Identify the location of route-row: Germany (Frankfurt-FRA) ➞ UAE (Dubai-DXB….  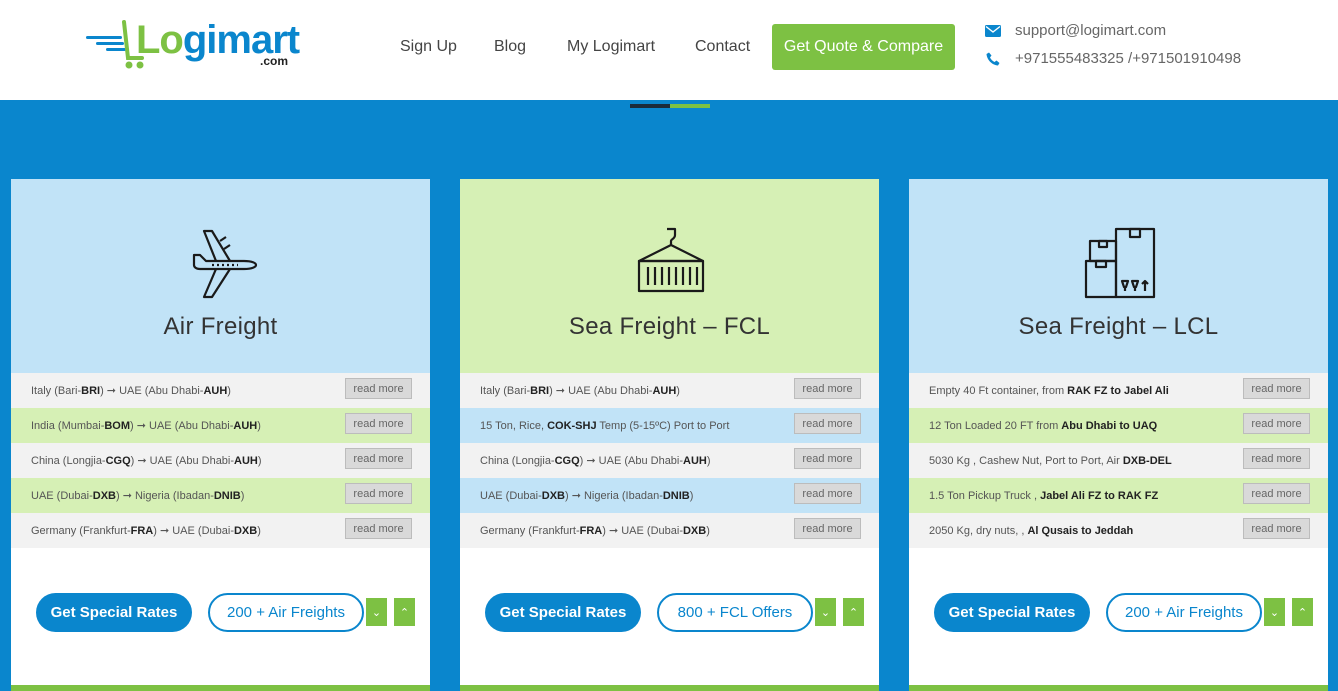
(669, 530).